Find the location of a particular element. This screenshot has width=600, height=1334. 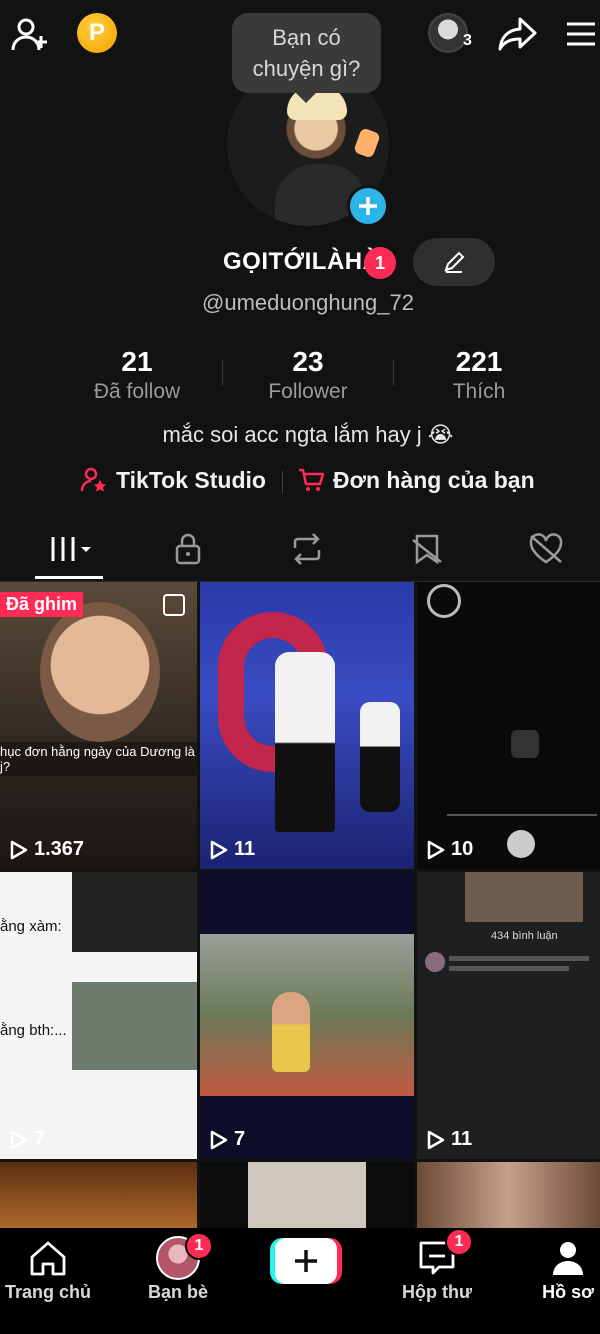

view-count-value: 1.367 is located at coordinates (59, 849).